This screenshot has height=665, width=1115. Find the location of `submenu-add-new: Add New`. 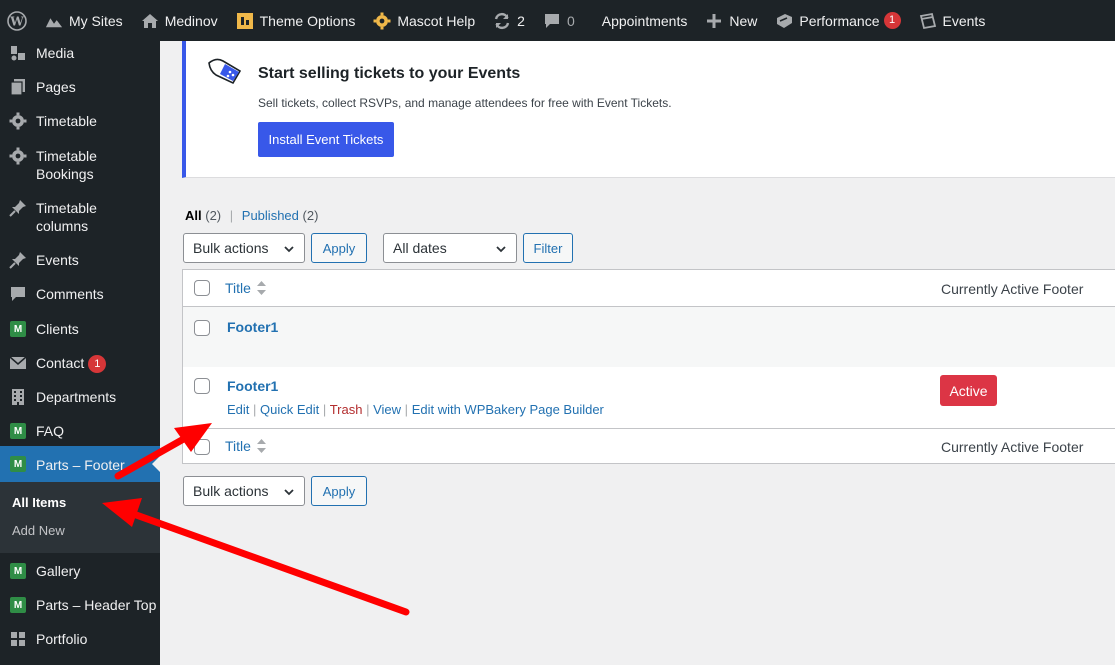

submenu-add-new: Add New is located at coordinates (38, 530).